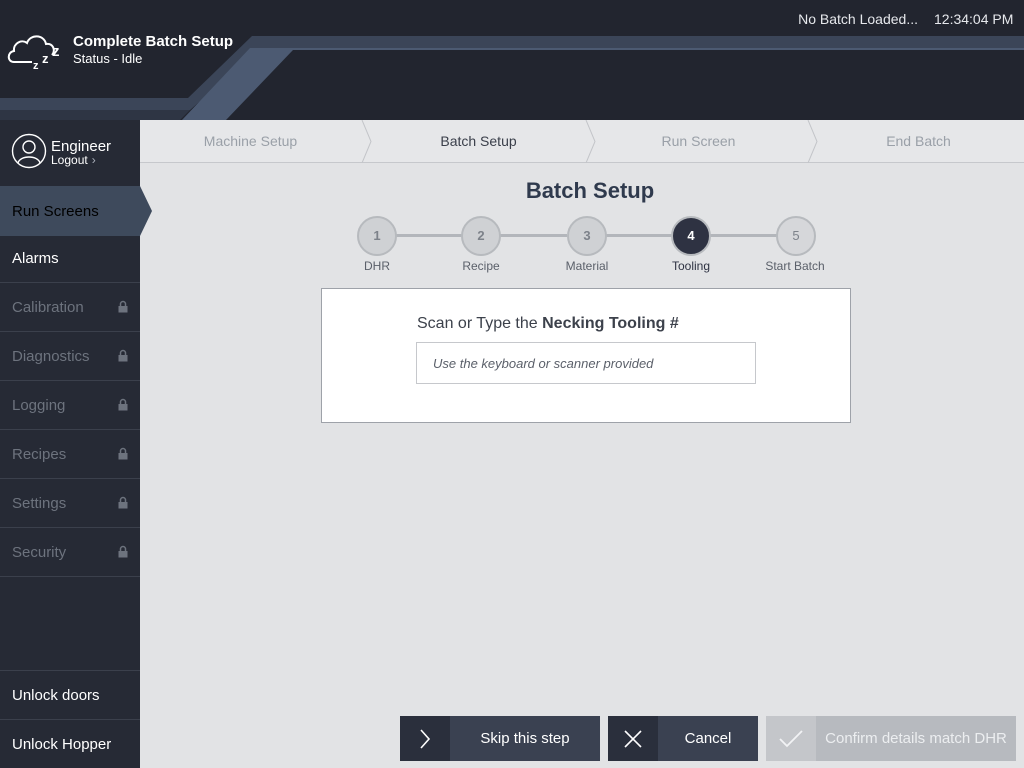  I want to click on step-2-label: Recipe, so click(481, 266).